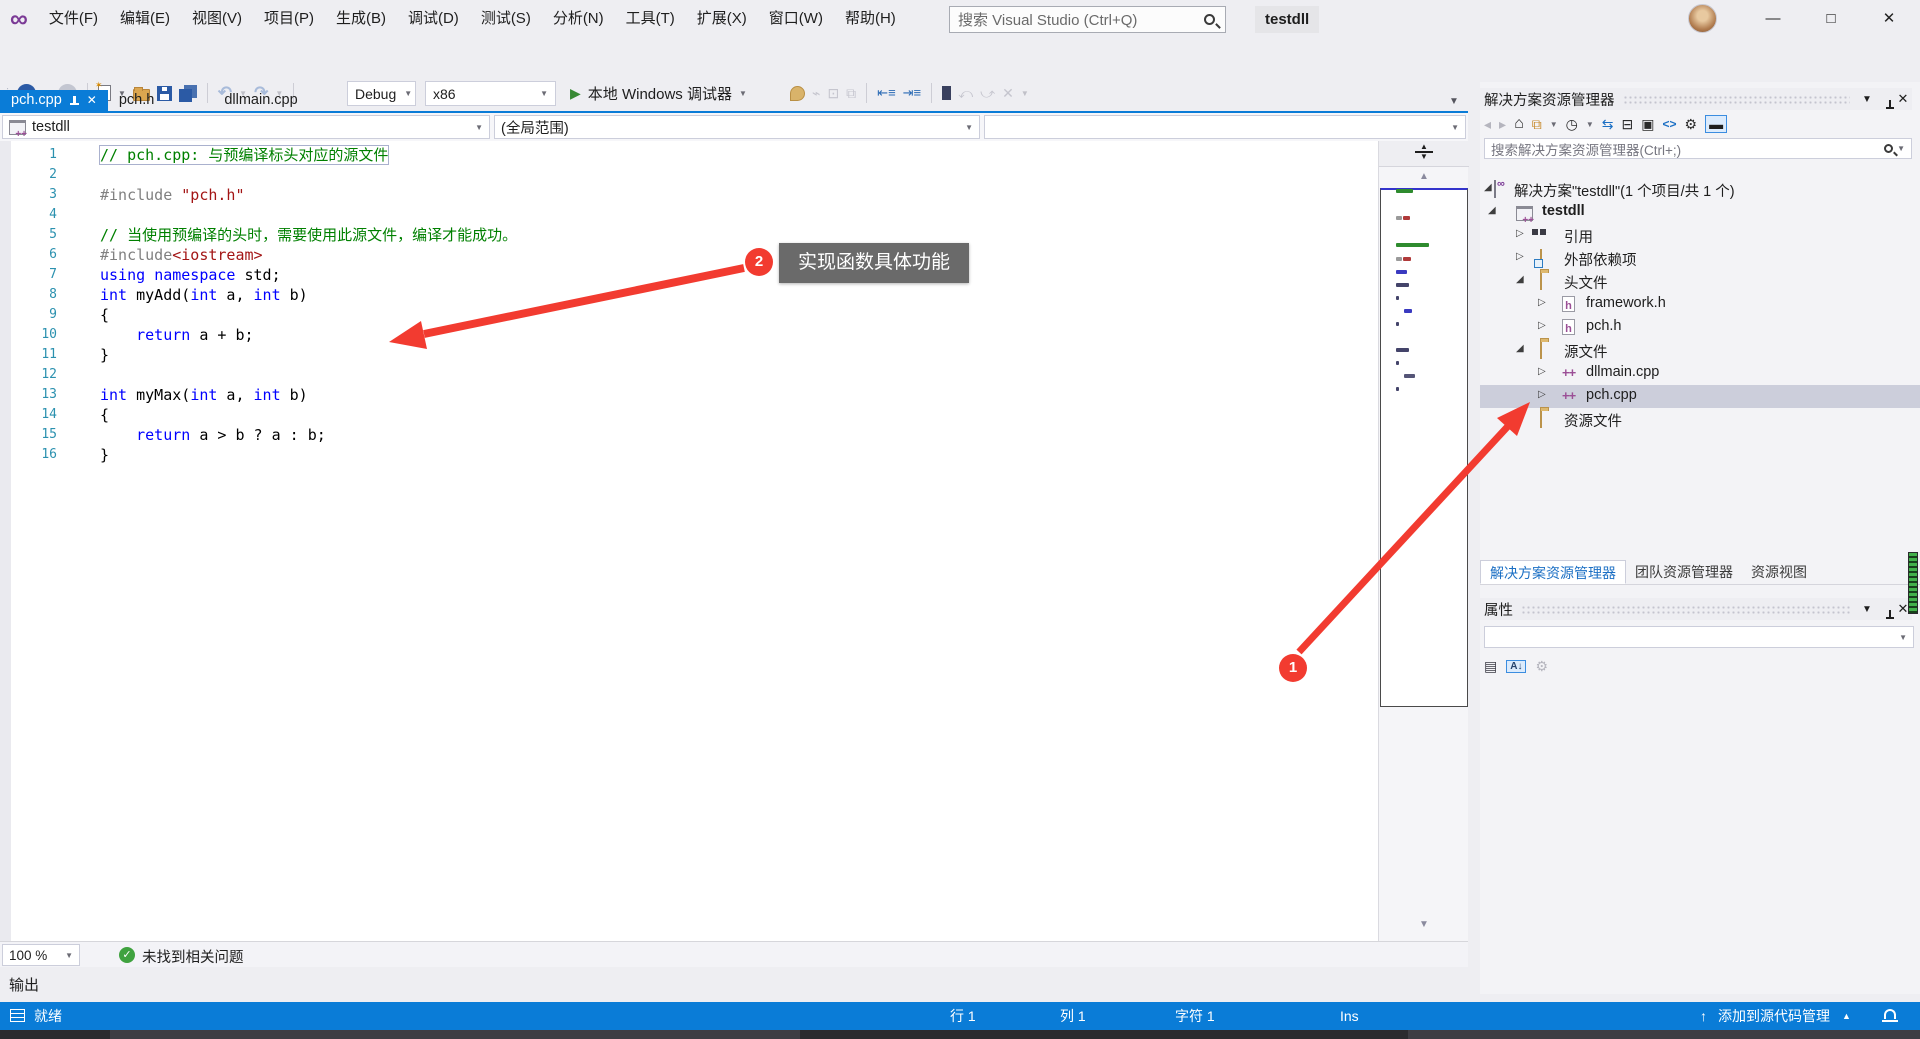  What do you see at coordinates (195, 275) in the screenshot?
I see `code-token: namespace` at bounding box center [195, 275].